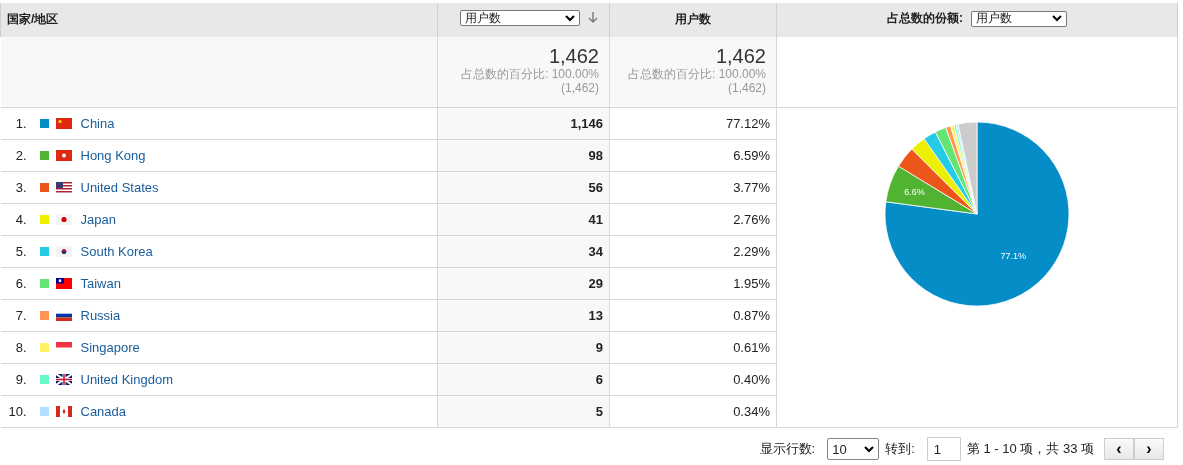 Image resolution: width=1183 pixels, height=465 pixels. I want to click on table-cell: 56, so click(523, 187).